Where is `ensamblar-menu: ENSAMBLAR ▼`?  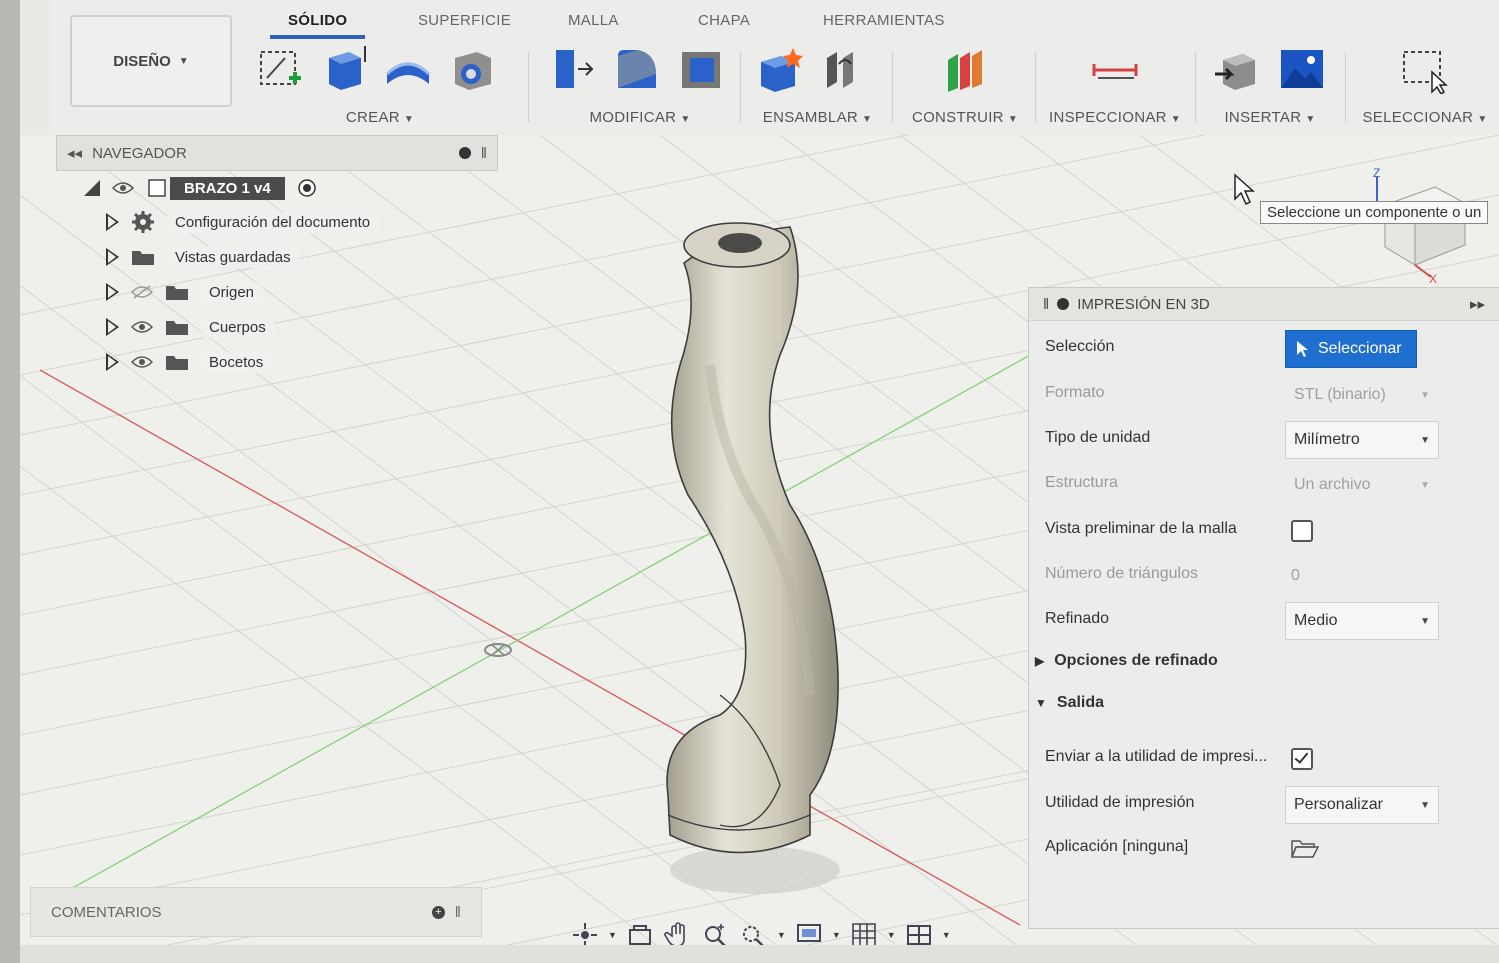 ensamblar-menu: ENSAMBLAR ▼ is located at coordinates (817, 117).